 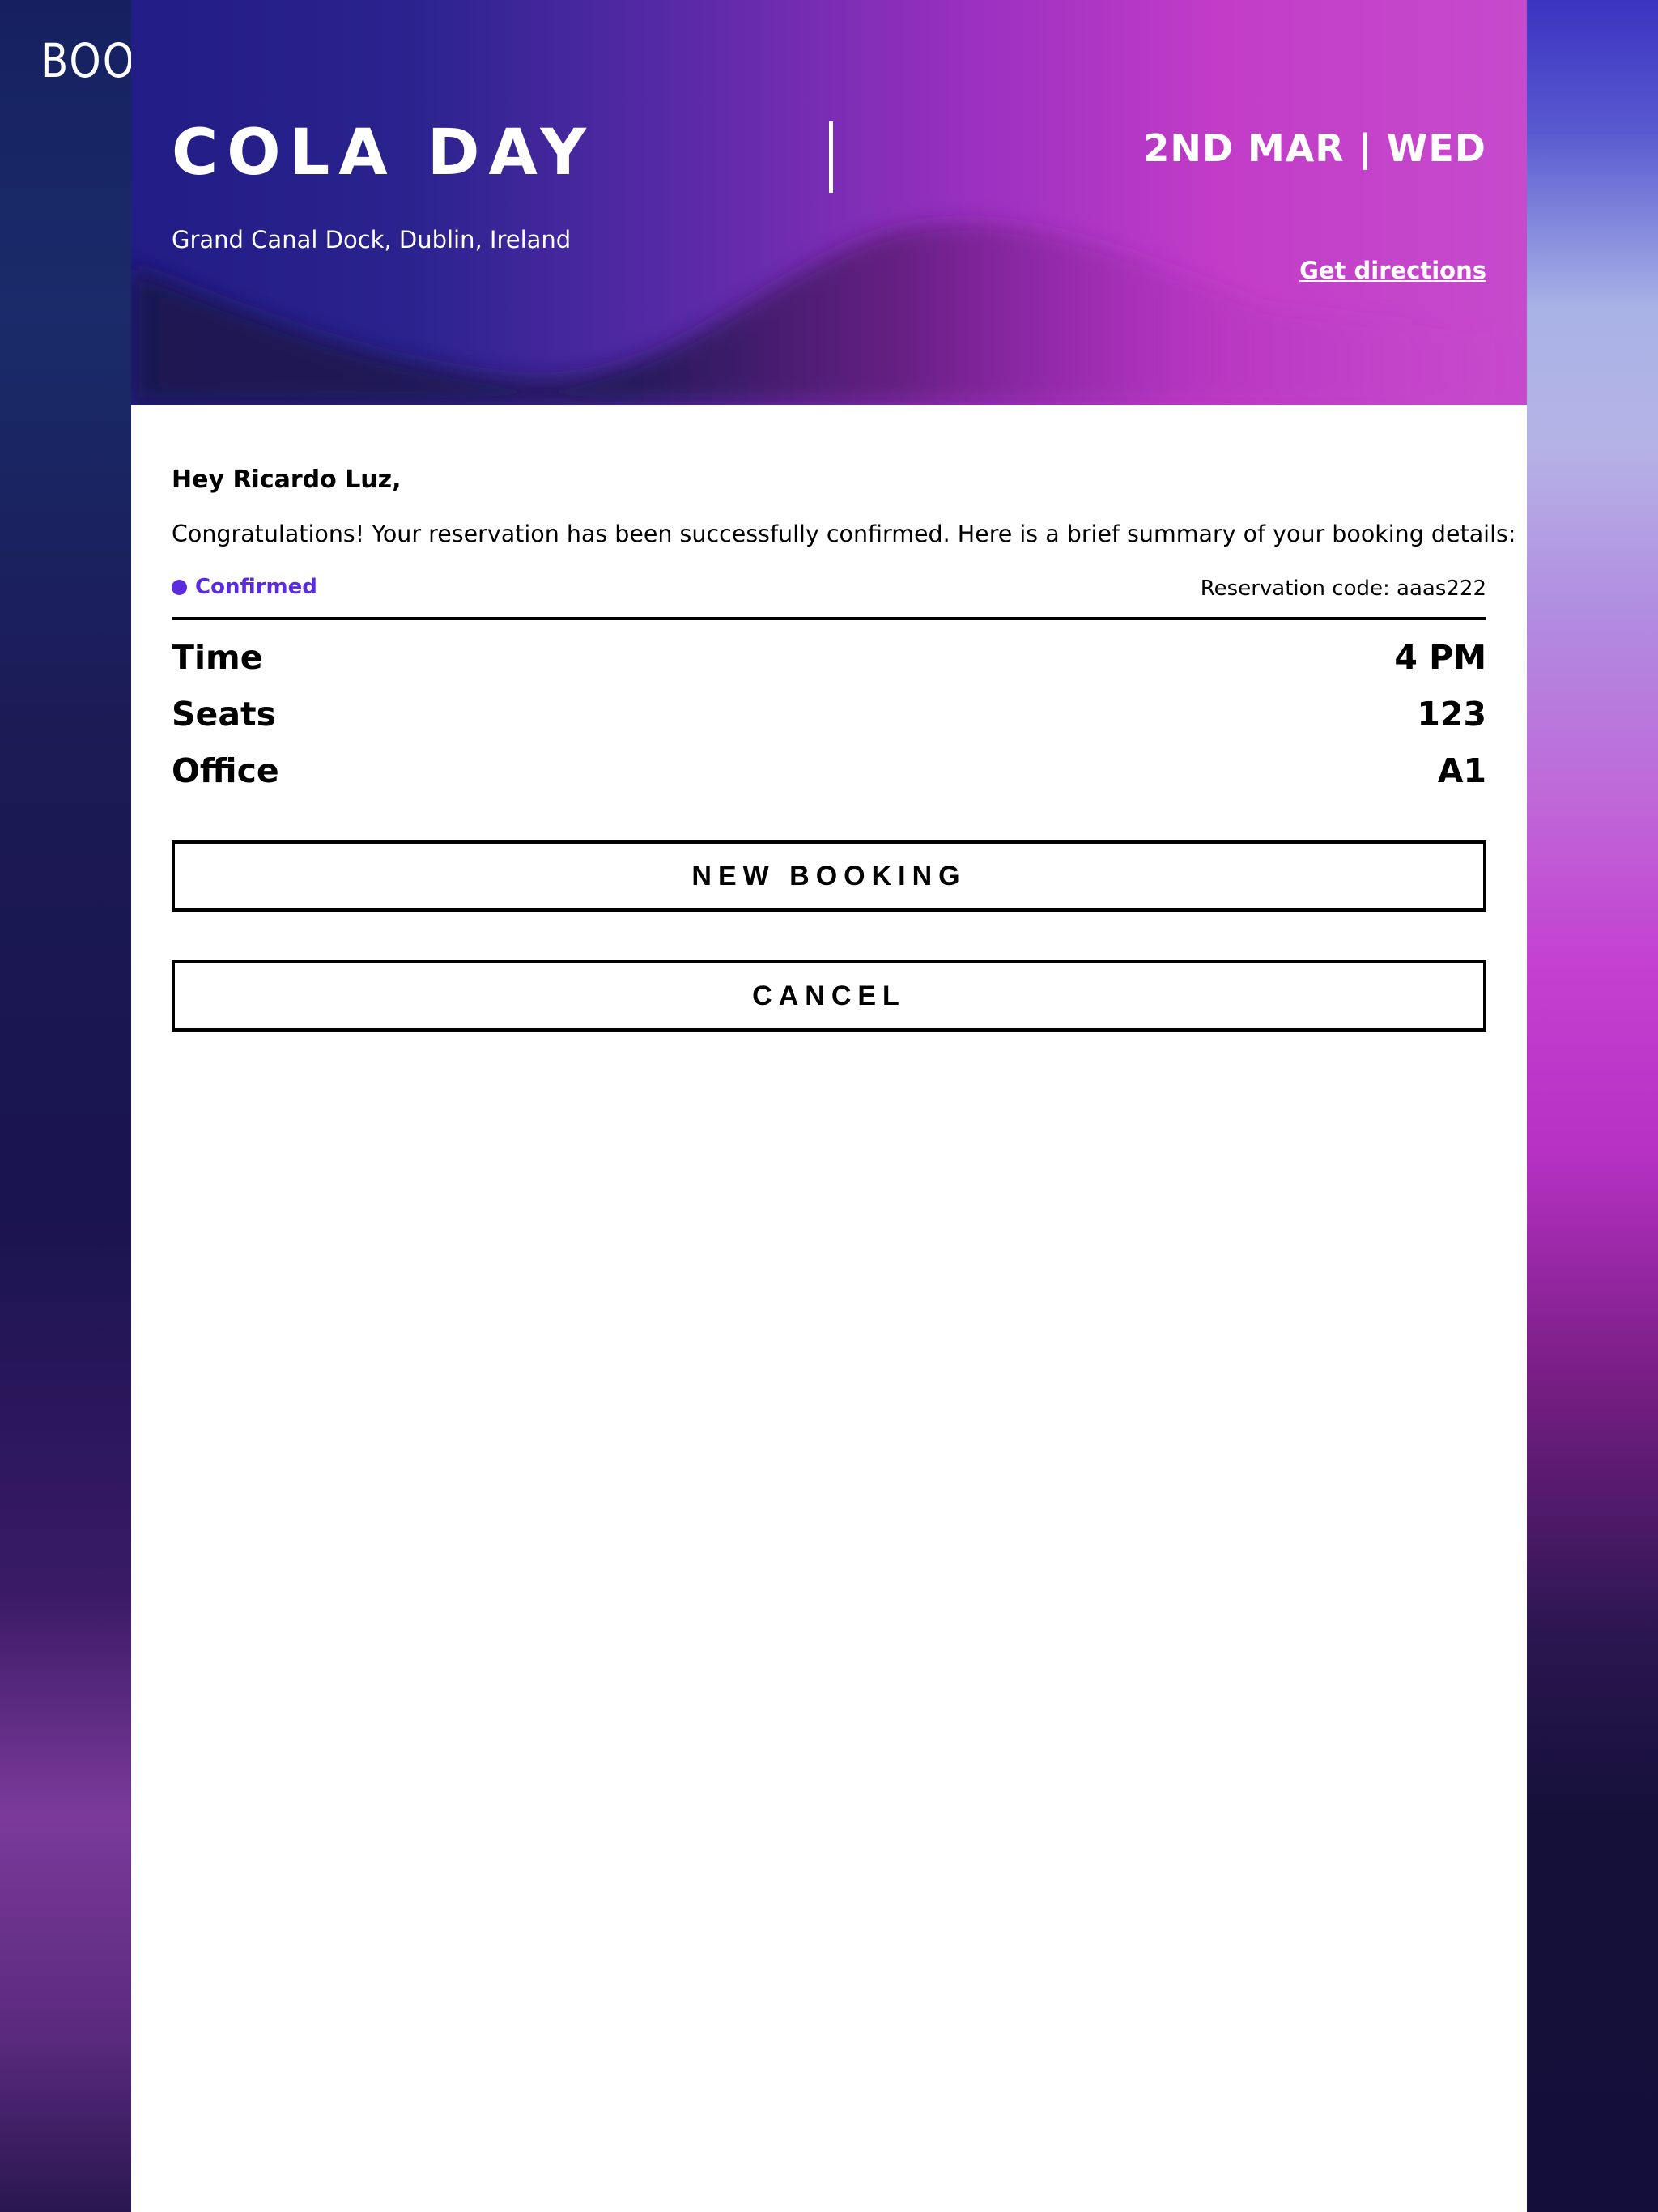 What do you see at coordinates (829, 657) in the screenshot?
I see `detail-row-time: Time 4 PM` at bounding box center [829, 657].